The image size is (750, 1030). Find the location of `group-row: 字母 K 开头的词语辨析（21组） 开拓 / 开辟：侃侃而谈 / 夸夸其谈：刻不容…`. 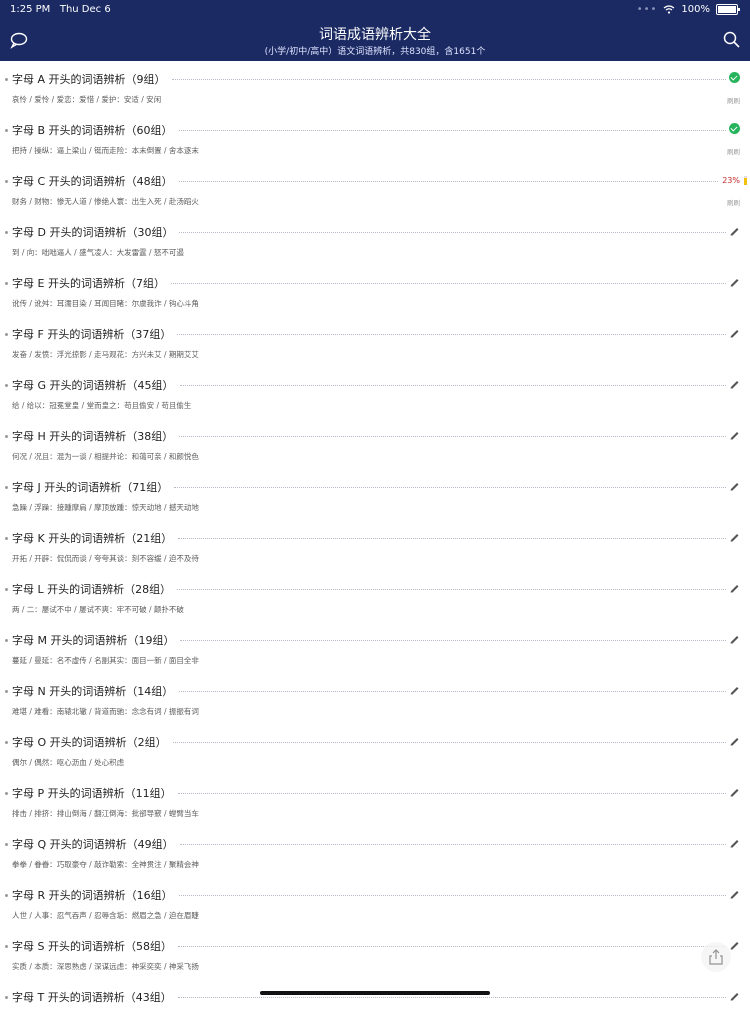

group-row: 字母 K 开头的词语辨析（21组） 开拓 / 开辟：侃侃而谈 / 夸夸其谈：刻不容… is located at coordinates (375, 545).